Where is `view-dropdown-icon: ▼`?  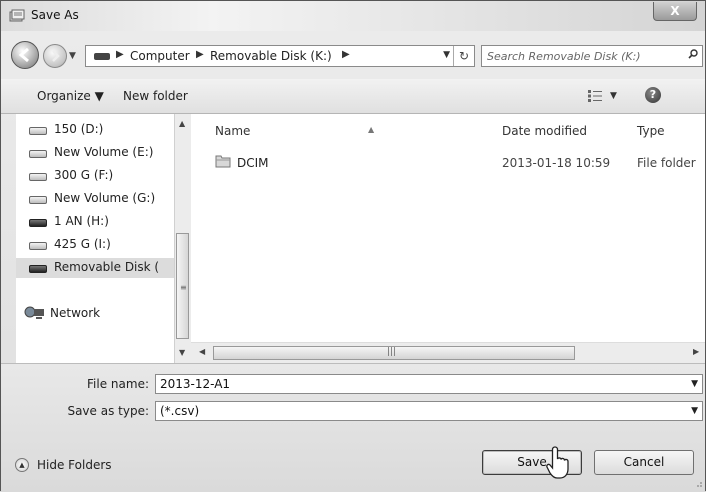
view-dropdown-icon: ▼ is located at coordinates (613, 96).